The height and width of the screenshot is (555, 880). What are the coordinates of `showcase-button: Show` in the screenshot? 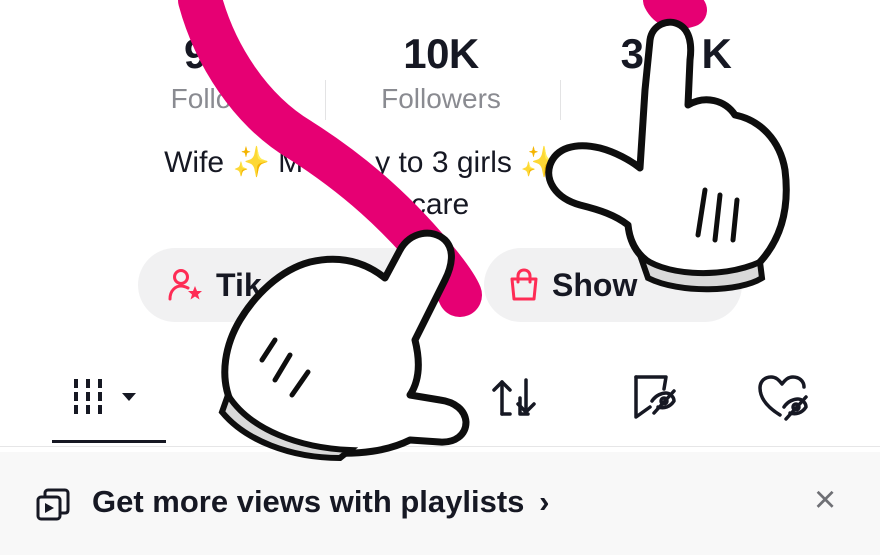 It's located at (613, 285).